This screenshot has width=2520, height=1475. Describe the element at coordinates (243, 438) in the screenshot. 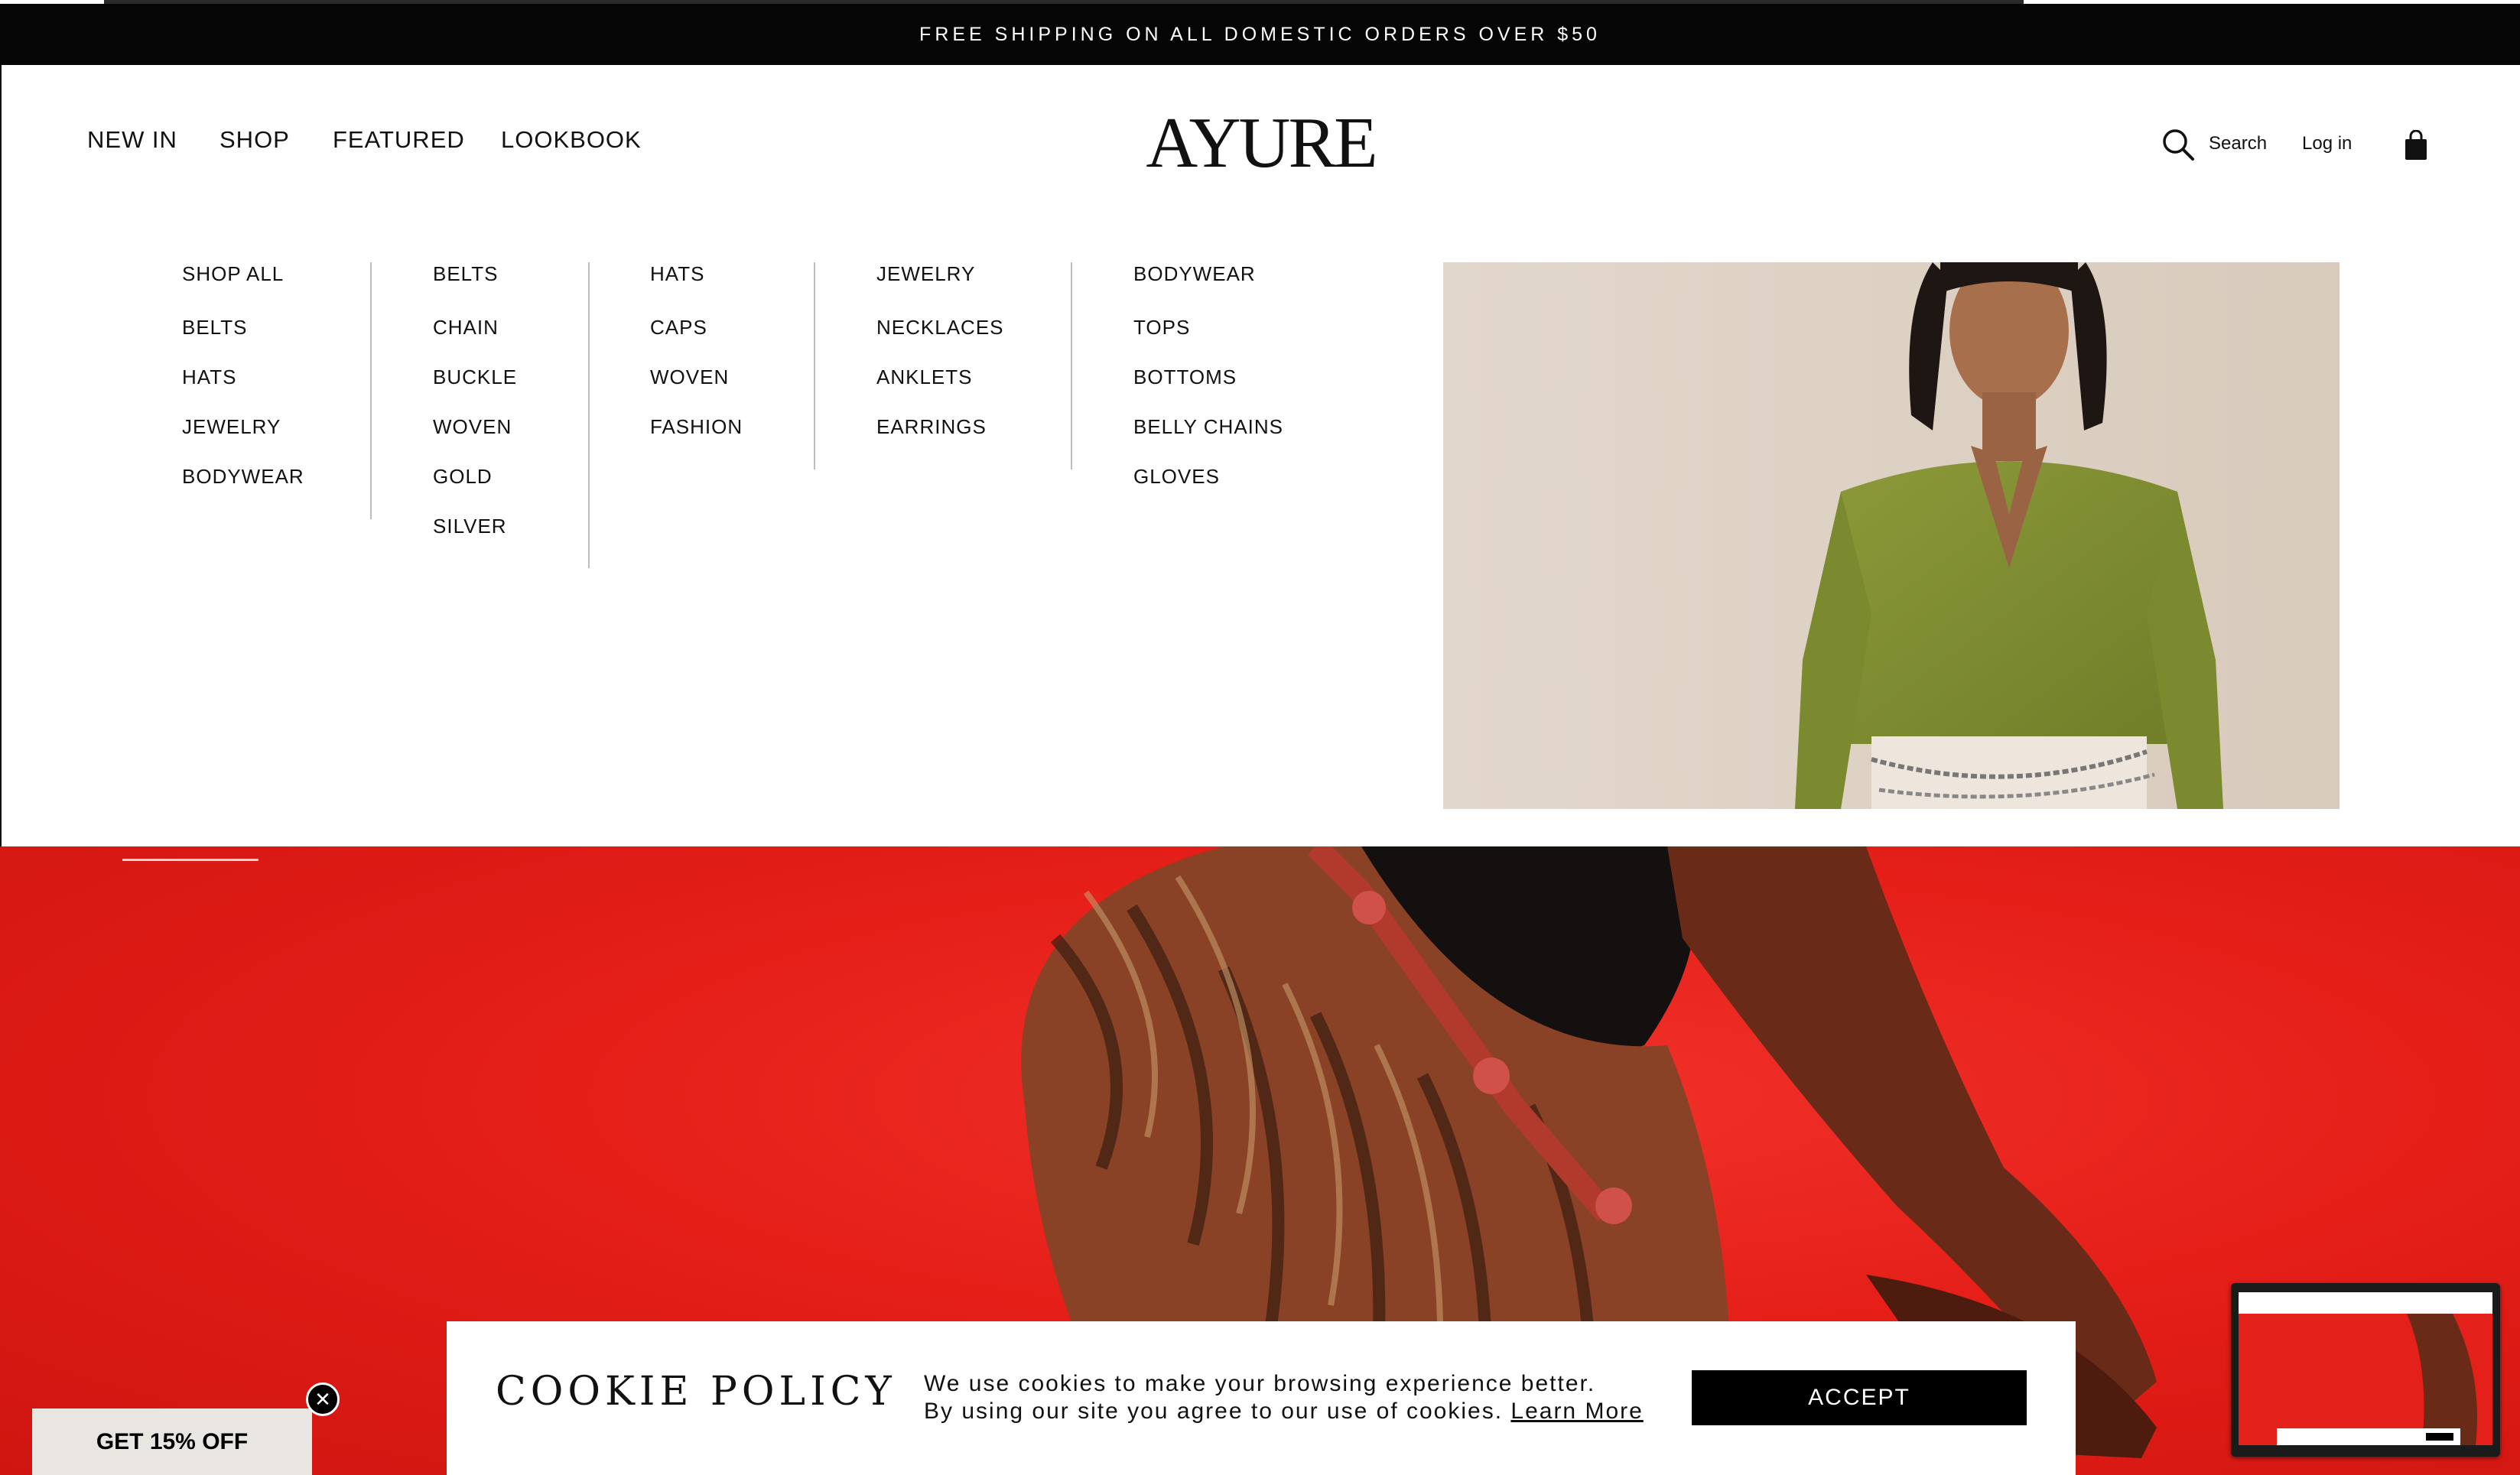

I see `menu-item-jewelry: JEWELRY` at that location.